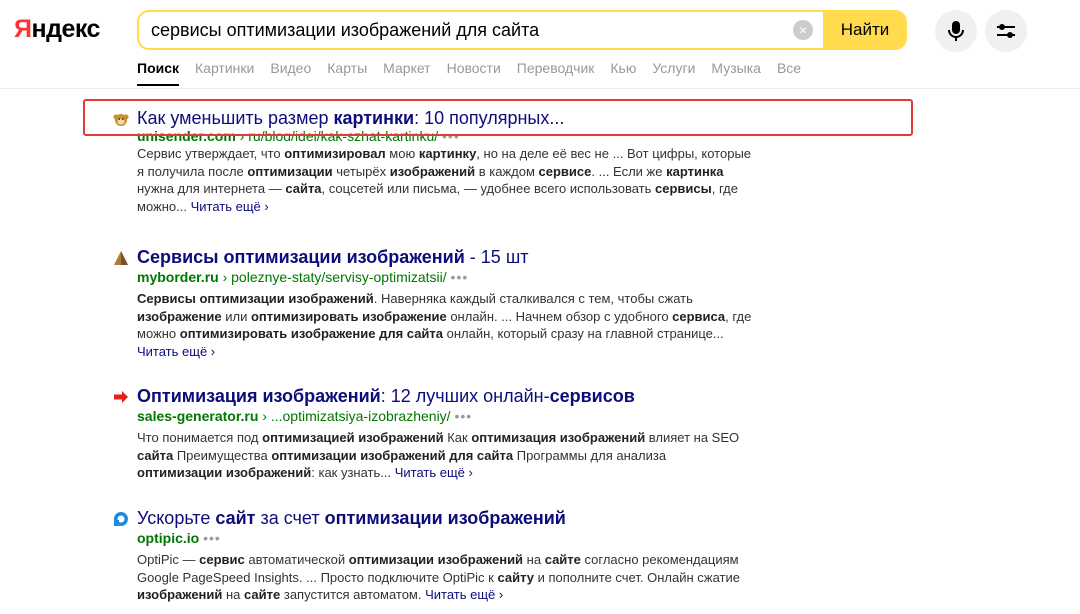  Describe the element at coordinates (736, 73) in the screenshot. I see `tab-music: Музыка` at that location.